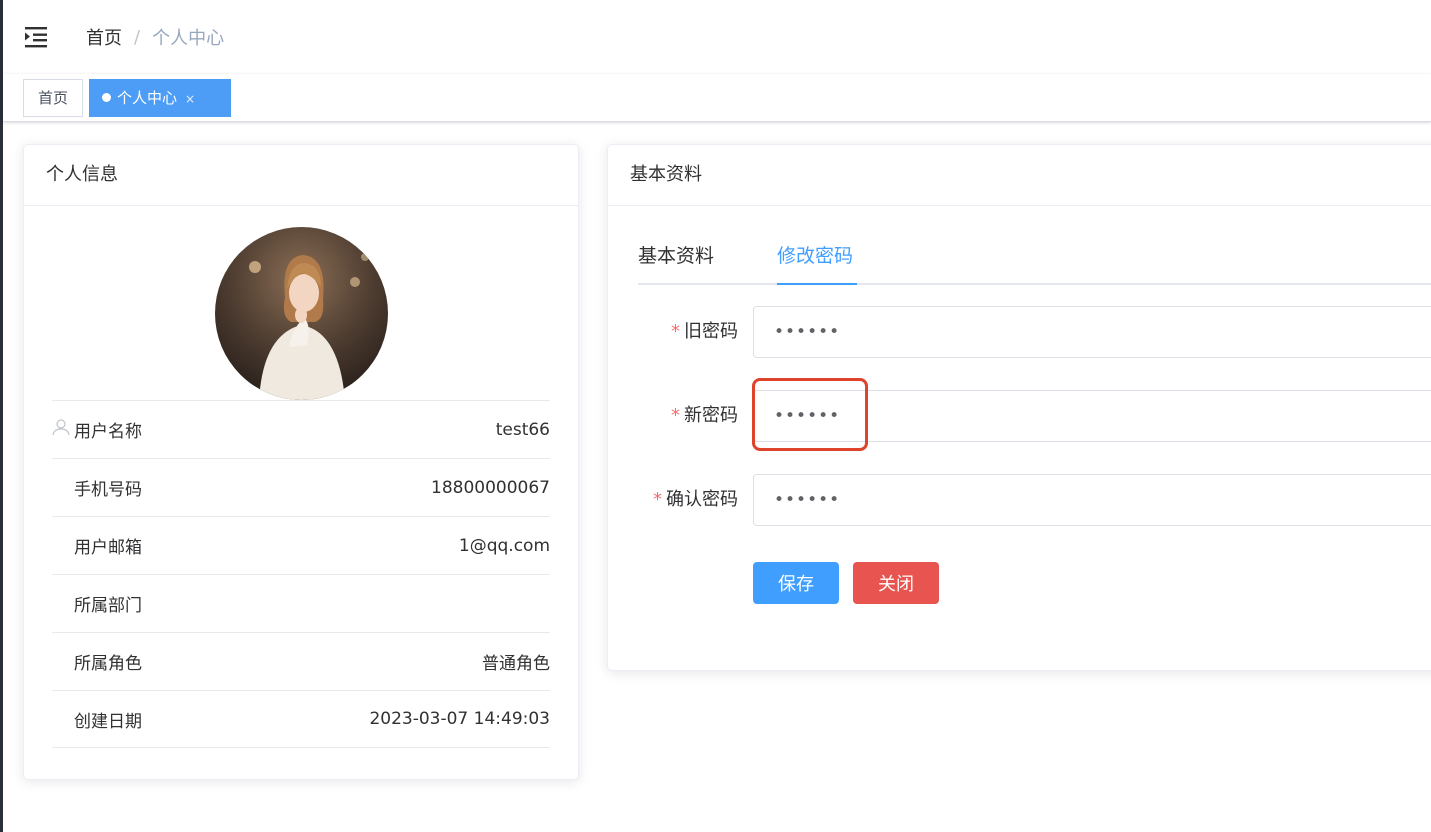 This screenshot has width=1431, height=832. What do you see at coordinates (522, 429) in the screenshot?
I see `info-value-username: test66` at bounding box center [522, 429].